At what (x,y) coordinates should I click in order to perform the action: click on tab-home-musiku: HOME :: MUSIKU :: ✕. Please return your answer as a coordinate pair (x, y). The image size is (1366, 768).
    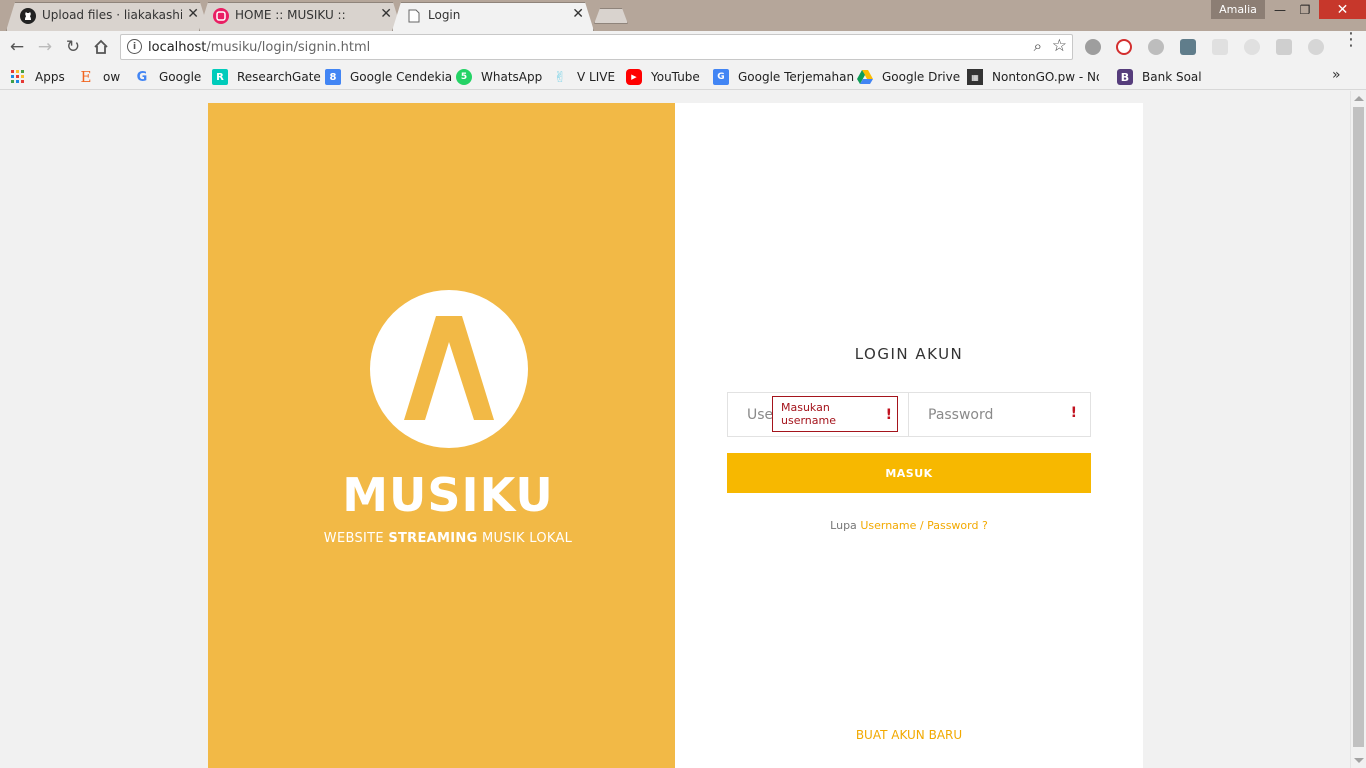
    Looking at the image, I should click on (300, 16).